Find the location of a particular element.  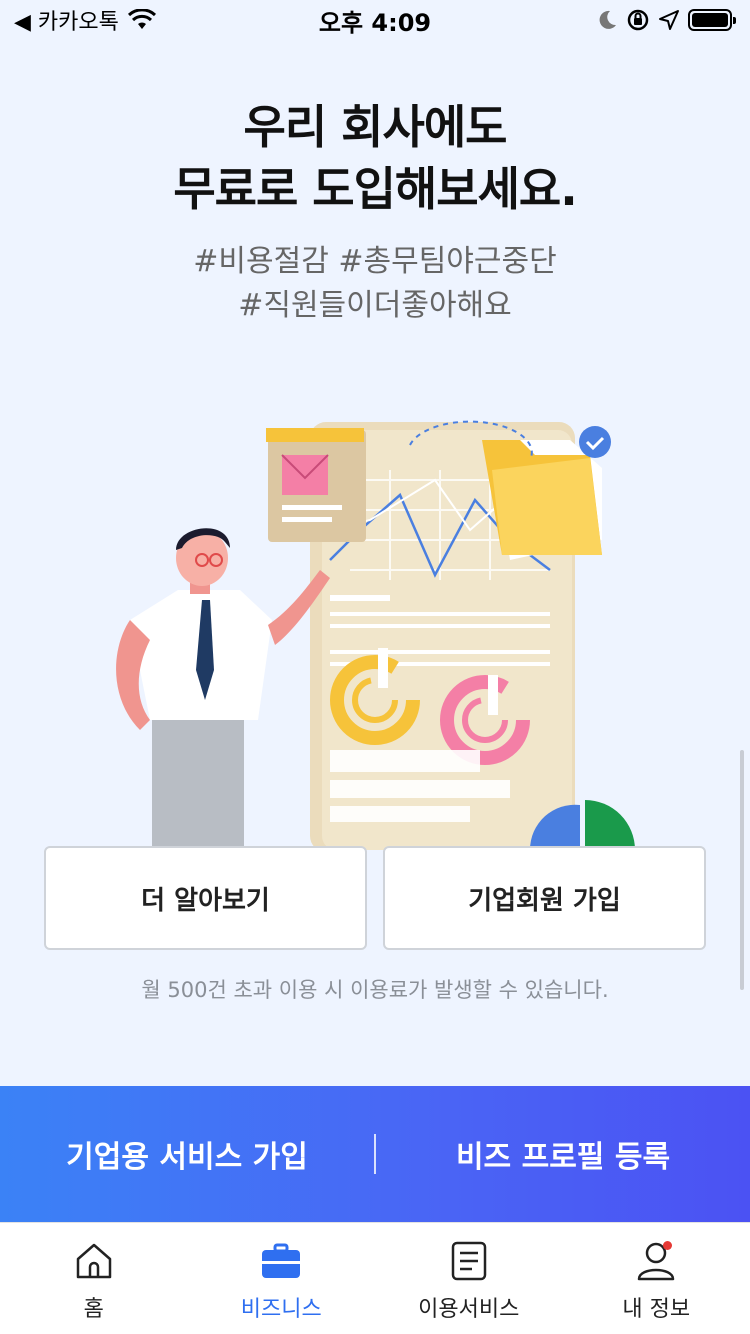

tab-home: 홈 is located at coordinates (94, 1278).